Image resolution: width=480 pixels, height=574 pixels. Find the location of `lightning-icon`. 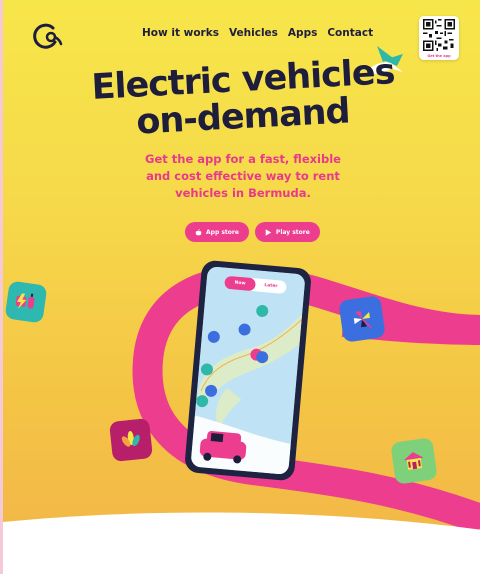

lightning-icon is located at coordinates (25, 301).